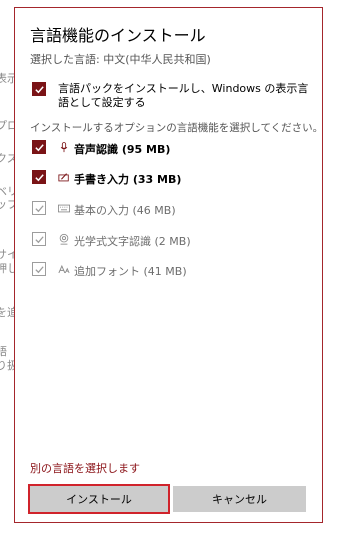  Describe the element at coordinates (99, 499) in the screenshot. I see `install-button: インストール` at that location.